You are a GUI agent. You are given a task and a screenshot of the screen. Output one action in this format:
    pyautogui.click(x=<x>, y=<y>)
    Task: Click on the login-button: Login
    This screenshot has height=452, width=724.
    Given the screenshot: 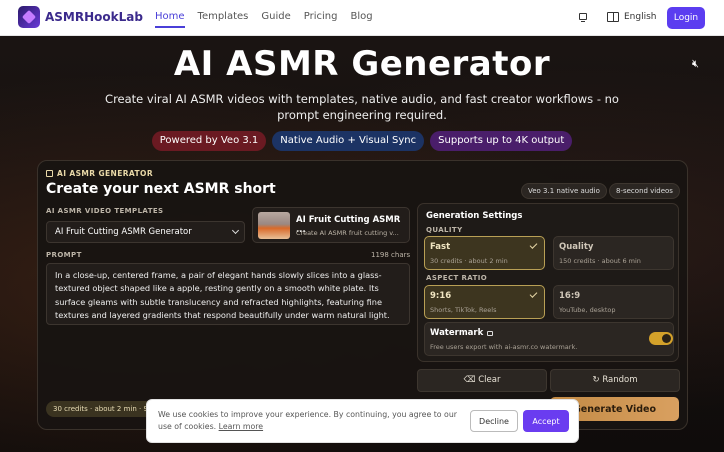 What is the action you would take?
    pyautogui.click(x=686, y=18)
    